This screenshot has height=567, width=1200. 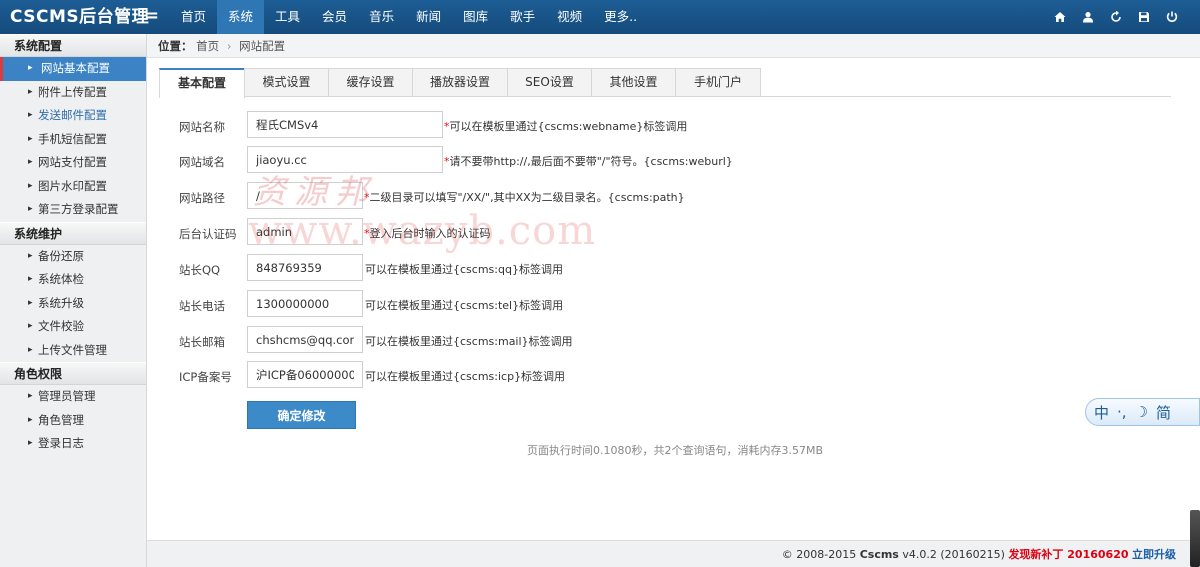 I want to click on field-hint: *登入后台时输入的认证码, so click(x=427, y=233).